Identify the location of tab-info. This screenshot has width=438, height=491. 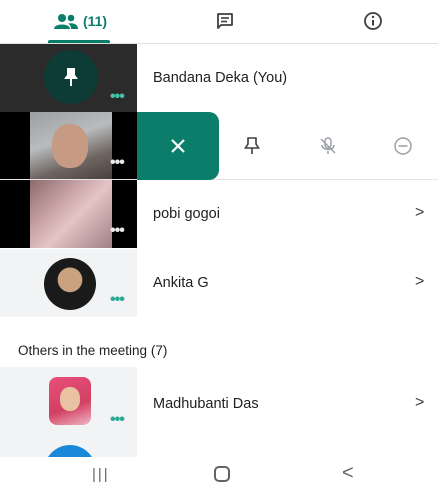
(373, 21).